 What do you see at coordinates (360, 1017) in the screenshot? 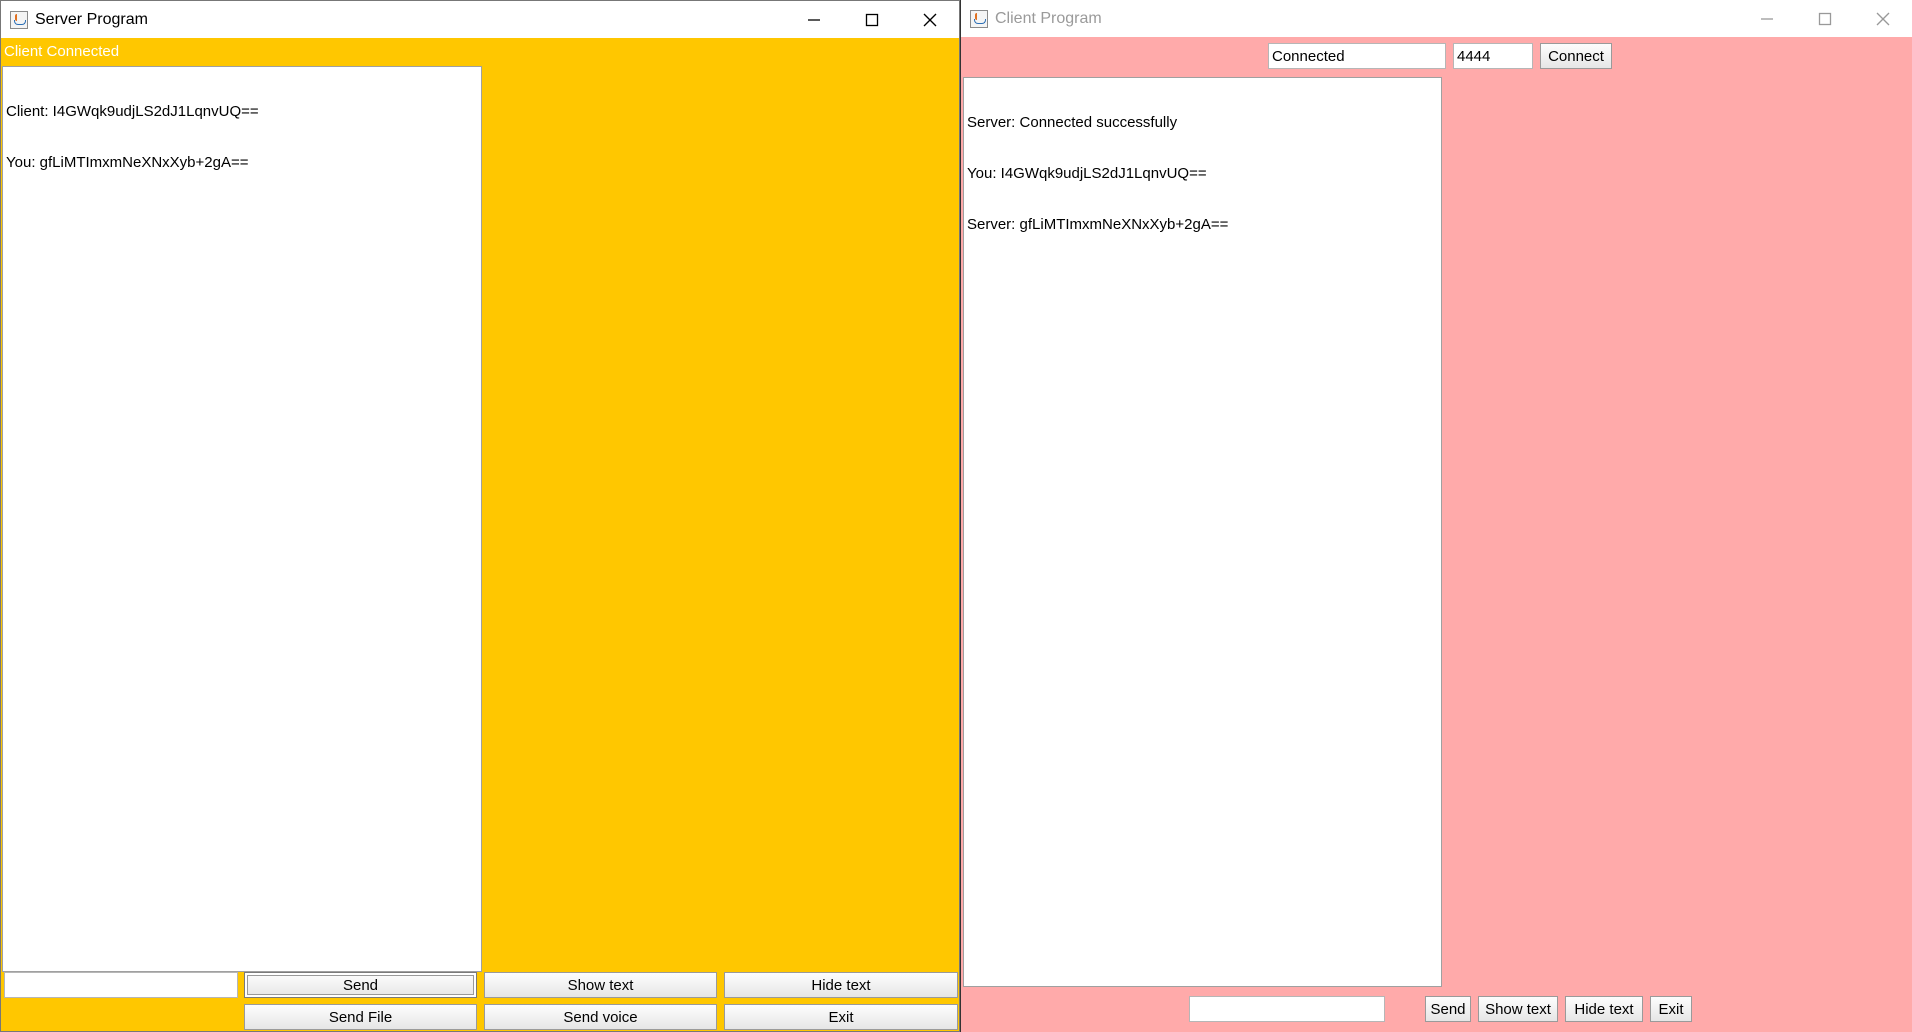
I see `server-send-file-button: Send File` at bounding box center [360, 1017].